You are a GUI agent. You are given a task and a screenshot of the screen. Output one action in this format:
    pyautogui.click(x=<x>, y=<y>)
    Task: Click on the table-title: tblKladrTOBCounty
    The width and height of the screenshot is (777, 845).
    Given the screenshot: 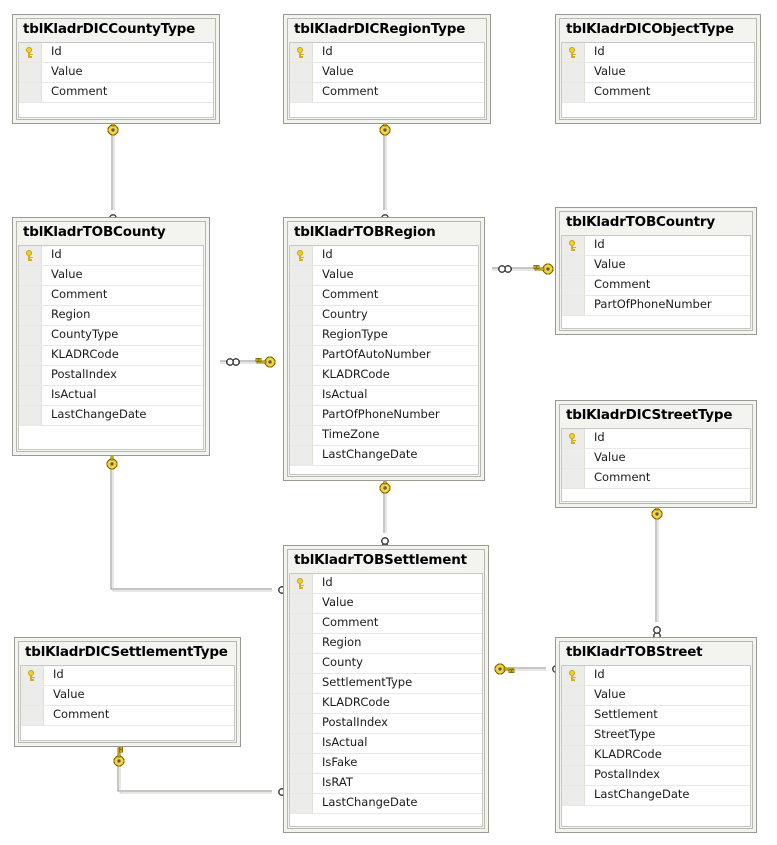 What is the action you would take?
    pyautogui.click(x=94, y=232)
    